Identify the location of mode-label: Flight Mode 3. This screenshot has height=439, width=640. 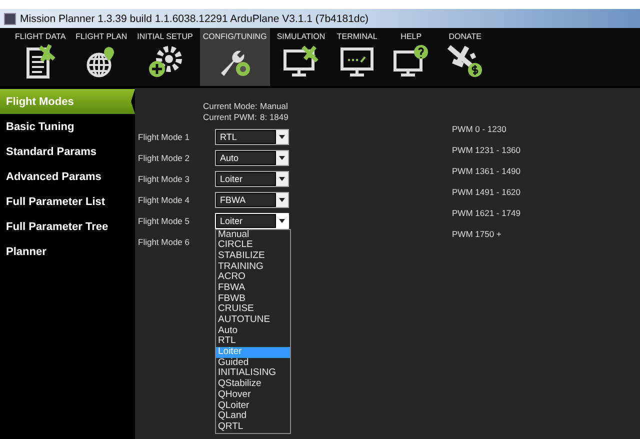
(164, 179).